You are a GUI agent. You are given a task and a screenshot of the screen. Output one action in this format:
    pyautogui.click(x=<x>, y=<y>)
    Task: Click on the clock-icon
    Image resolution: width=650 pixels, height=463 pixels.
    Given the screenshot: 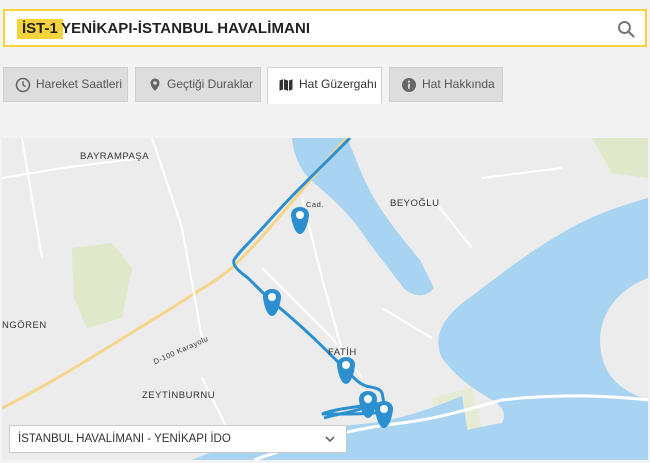 What is the action you would take?
    pyautogui.click(x=23, y=85)
    